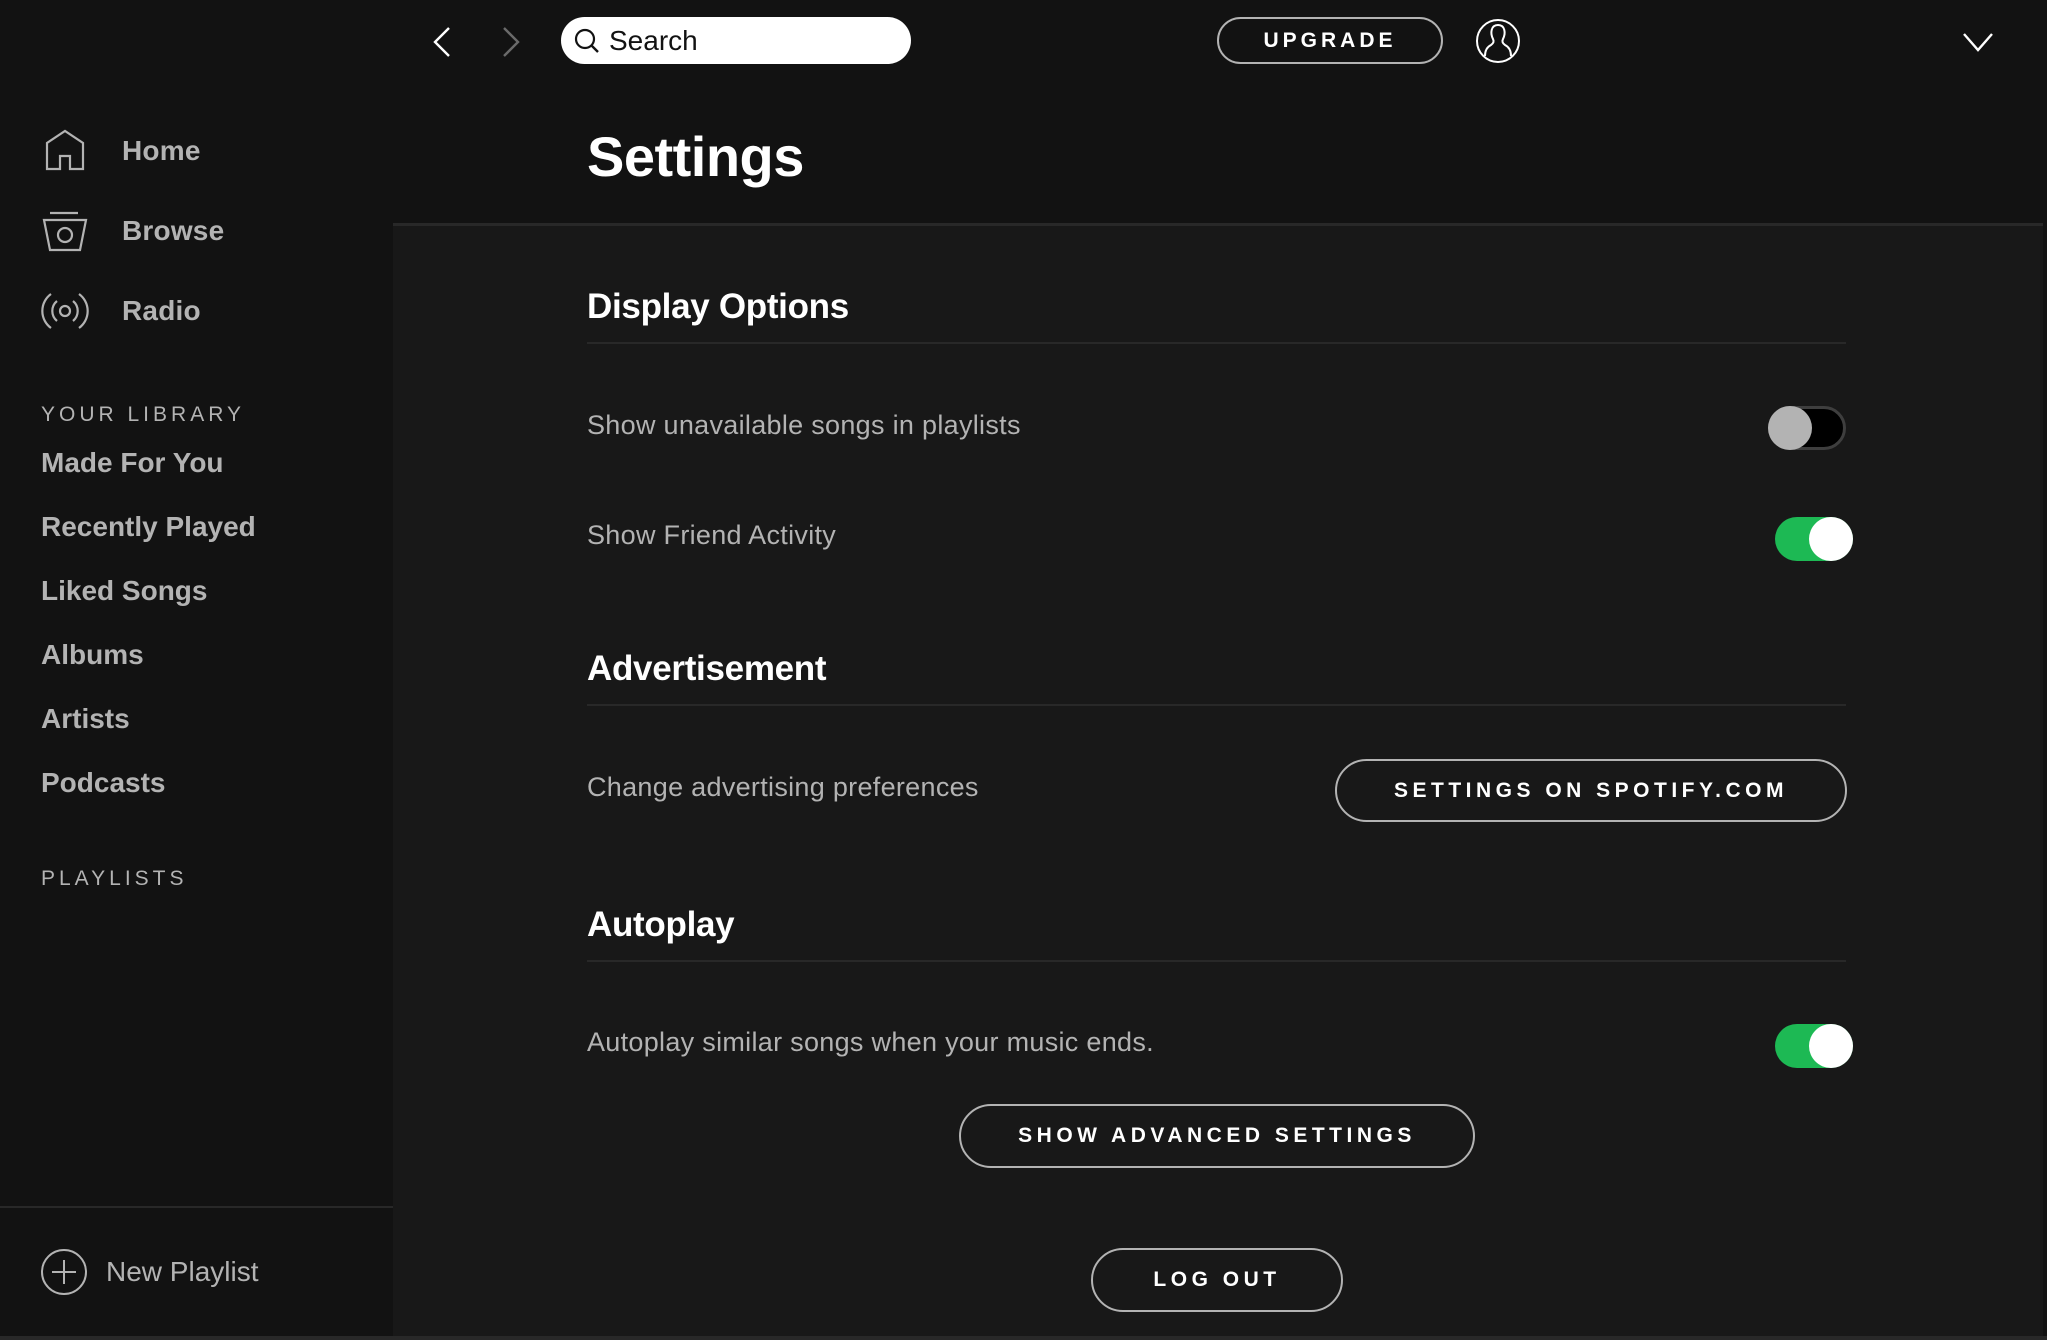  What do you see at coordinates (85, 719) in the screenshot?
I see `sidebar-item-artists: Artists` at bounding box center [85, 719].